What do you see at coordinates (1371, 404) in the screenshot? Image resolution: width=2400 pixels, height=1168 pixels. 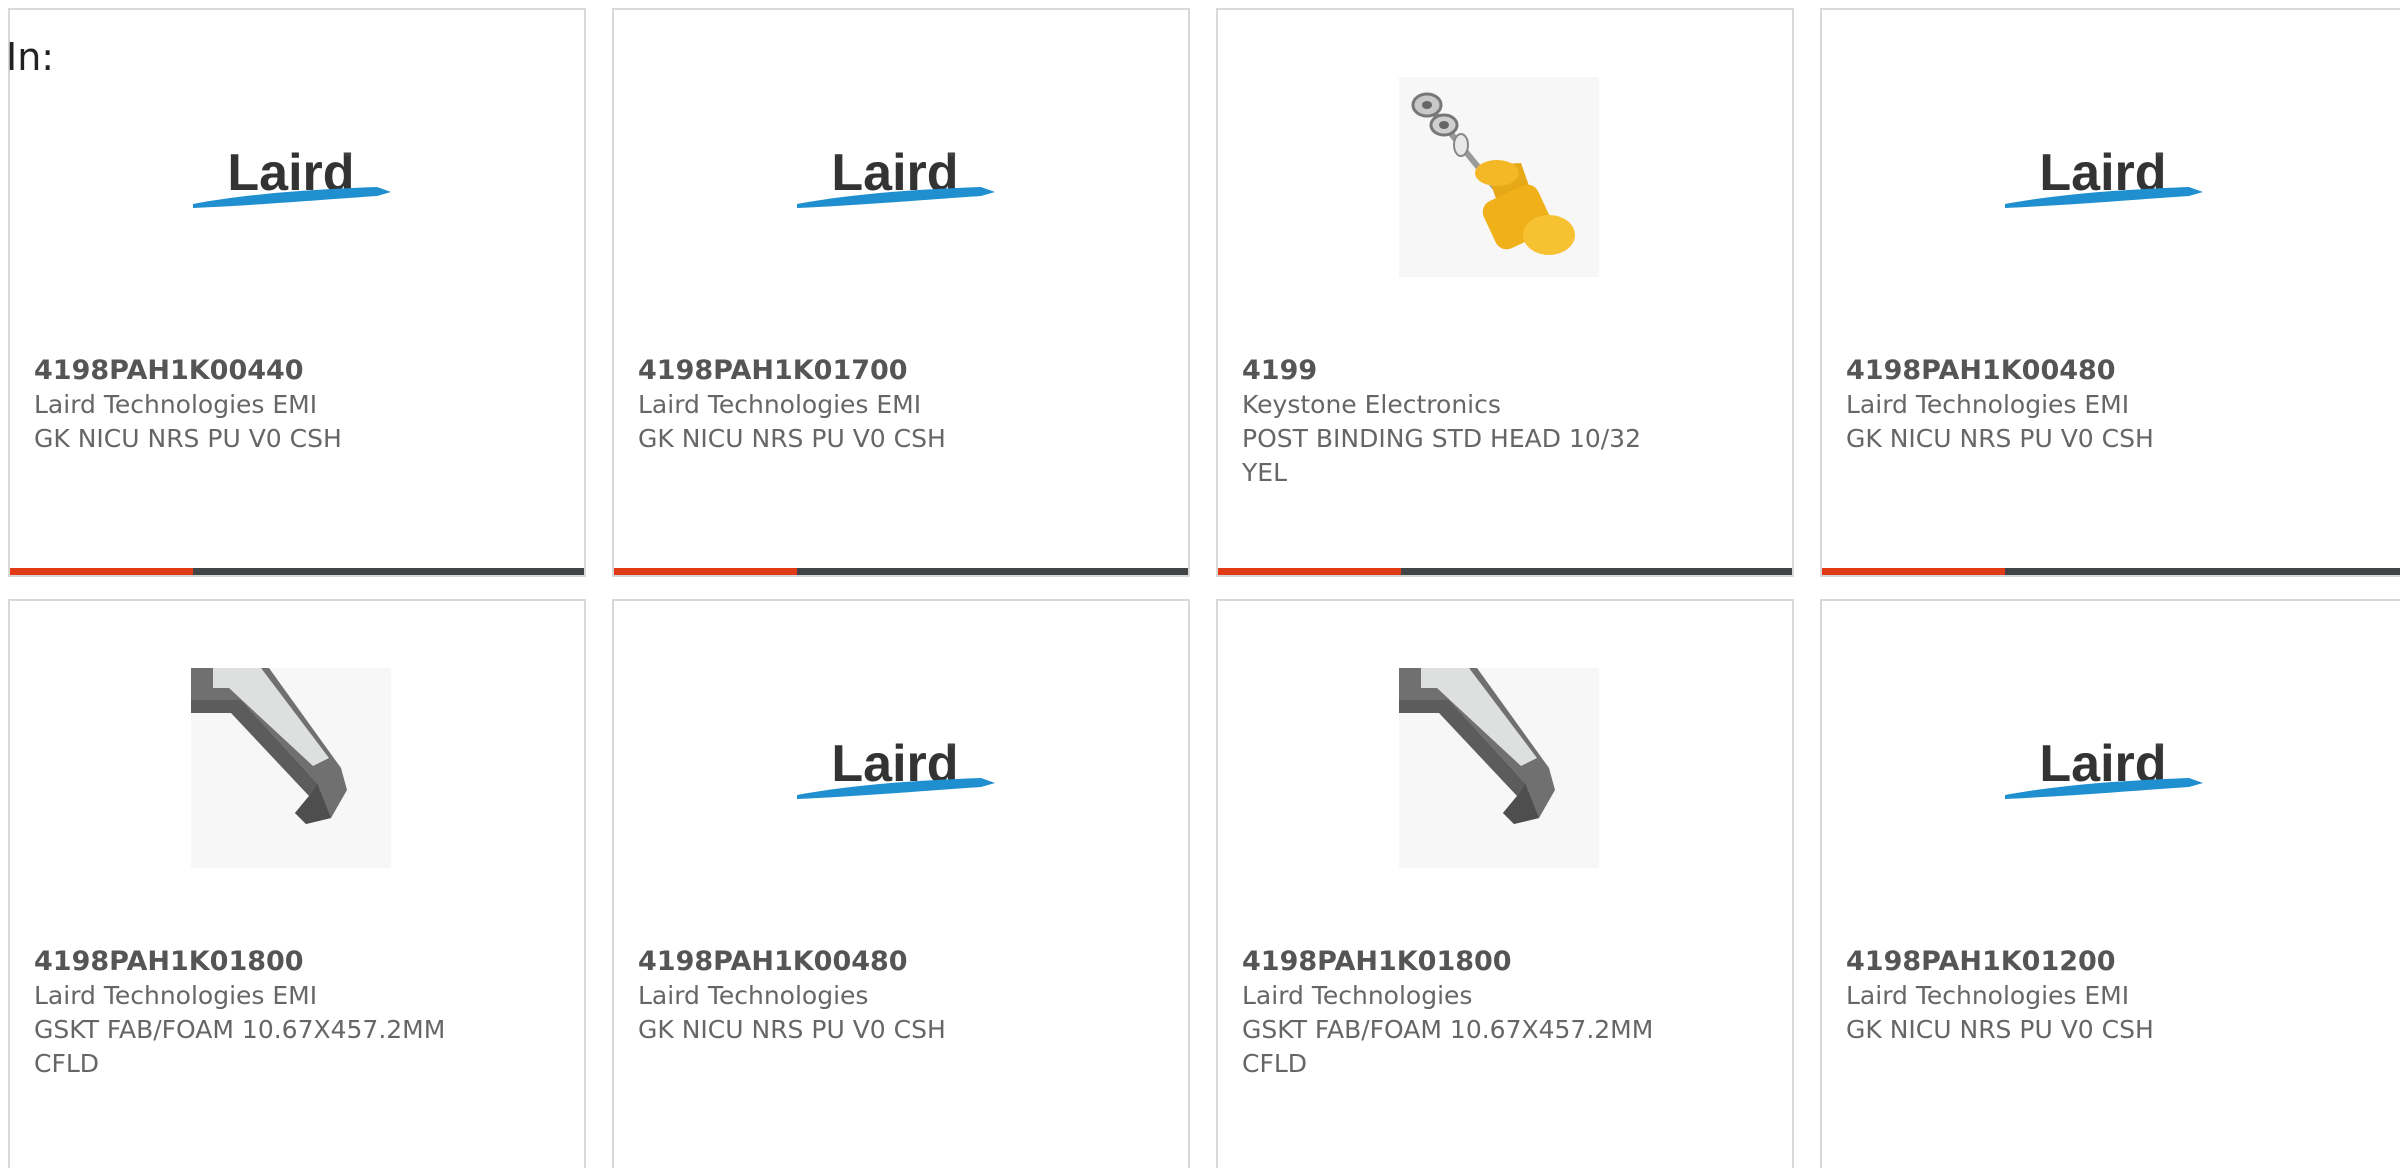 I see `manufacturer-name: Keystone Electronics` at bounding box center [1371, 404].